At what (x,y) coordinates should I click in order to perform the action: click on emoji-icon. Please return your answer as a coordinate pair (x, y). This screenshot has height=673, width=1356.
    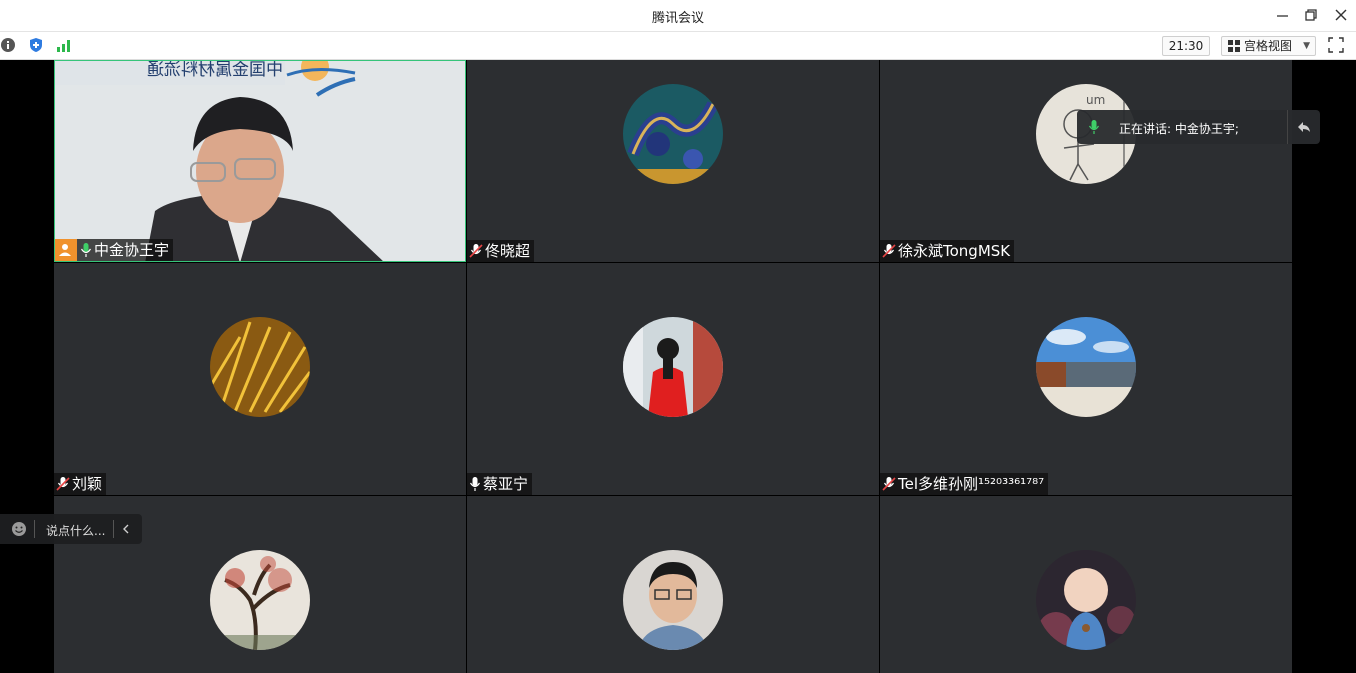
    Looking at the image, I should click on (19, 529).